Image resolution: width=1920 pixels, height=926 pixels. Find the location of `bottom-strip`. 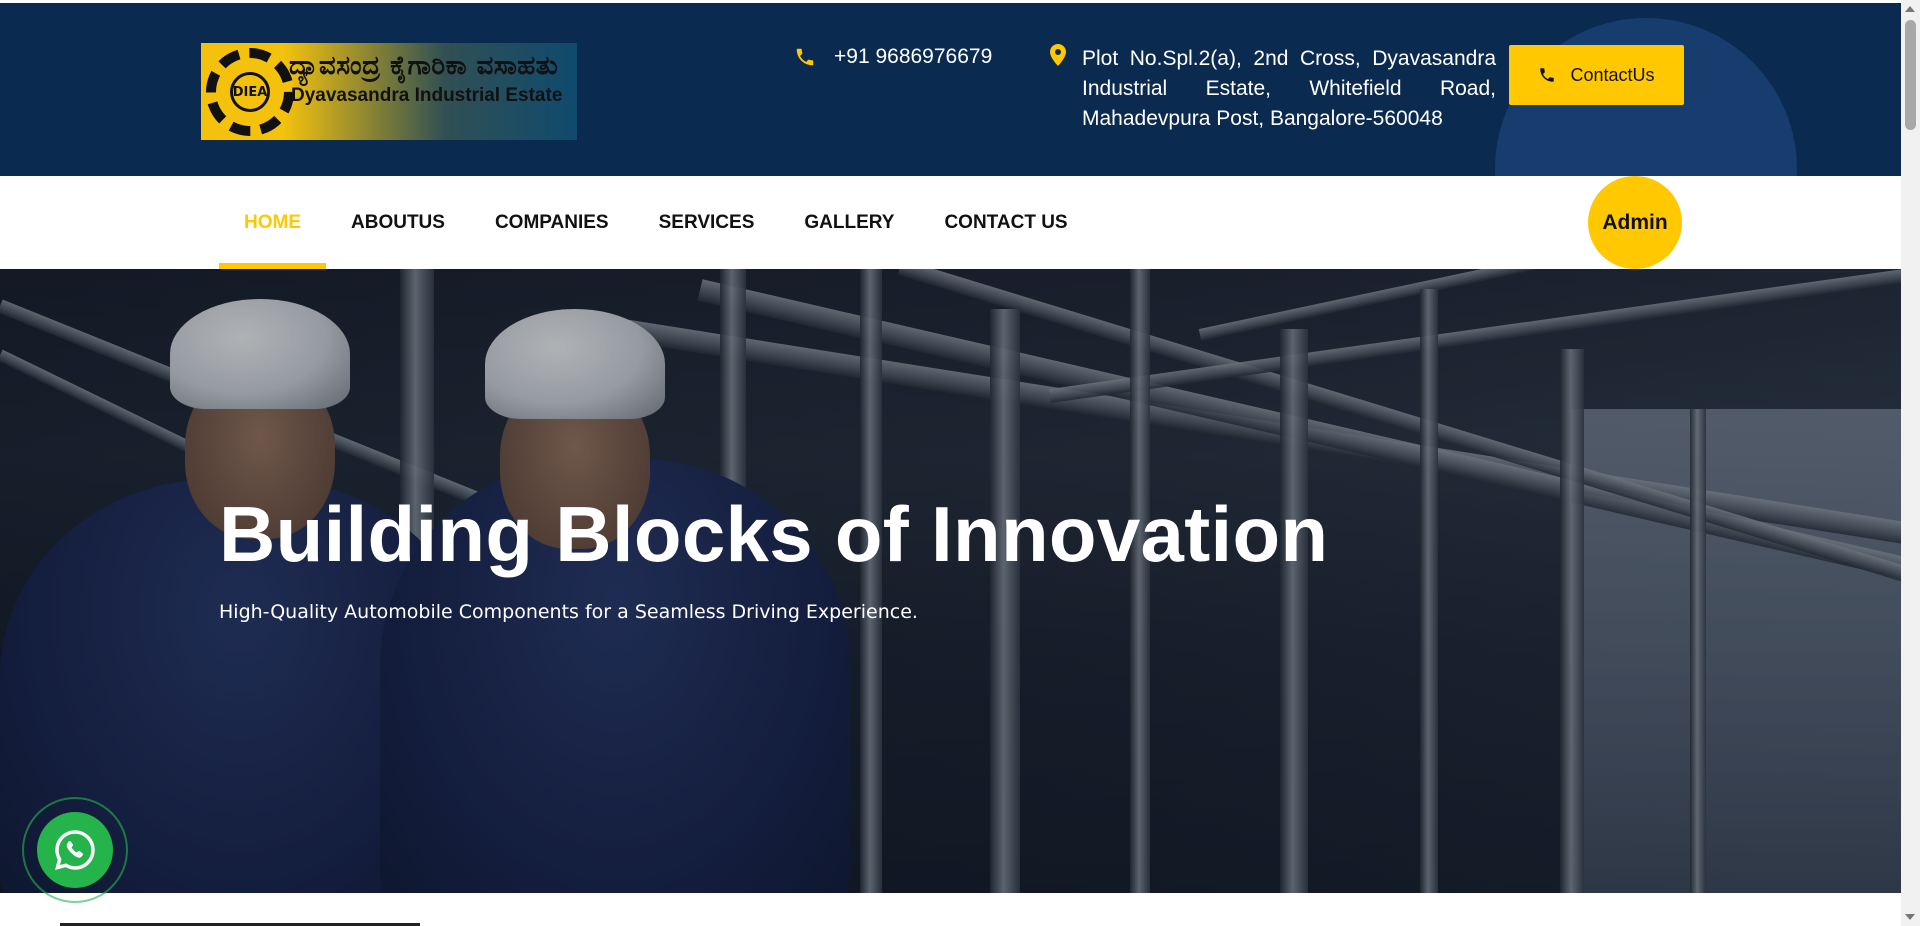

bottom-strip is located at coordinates (950, 909).